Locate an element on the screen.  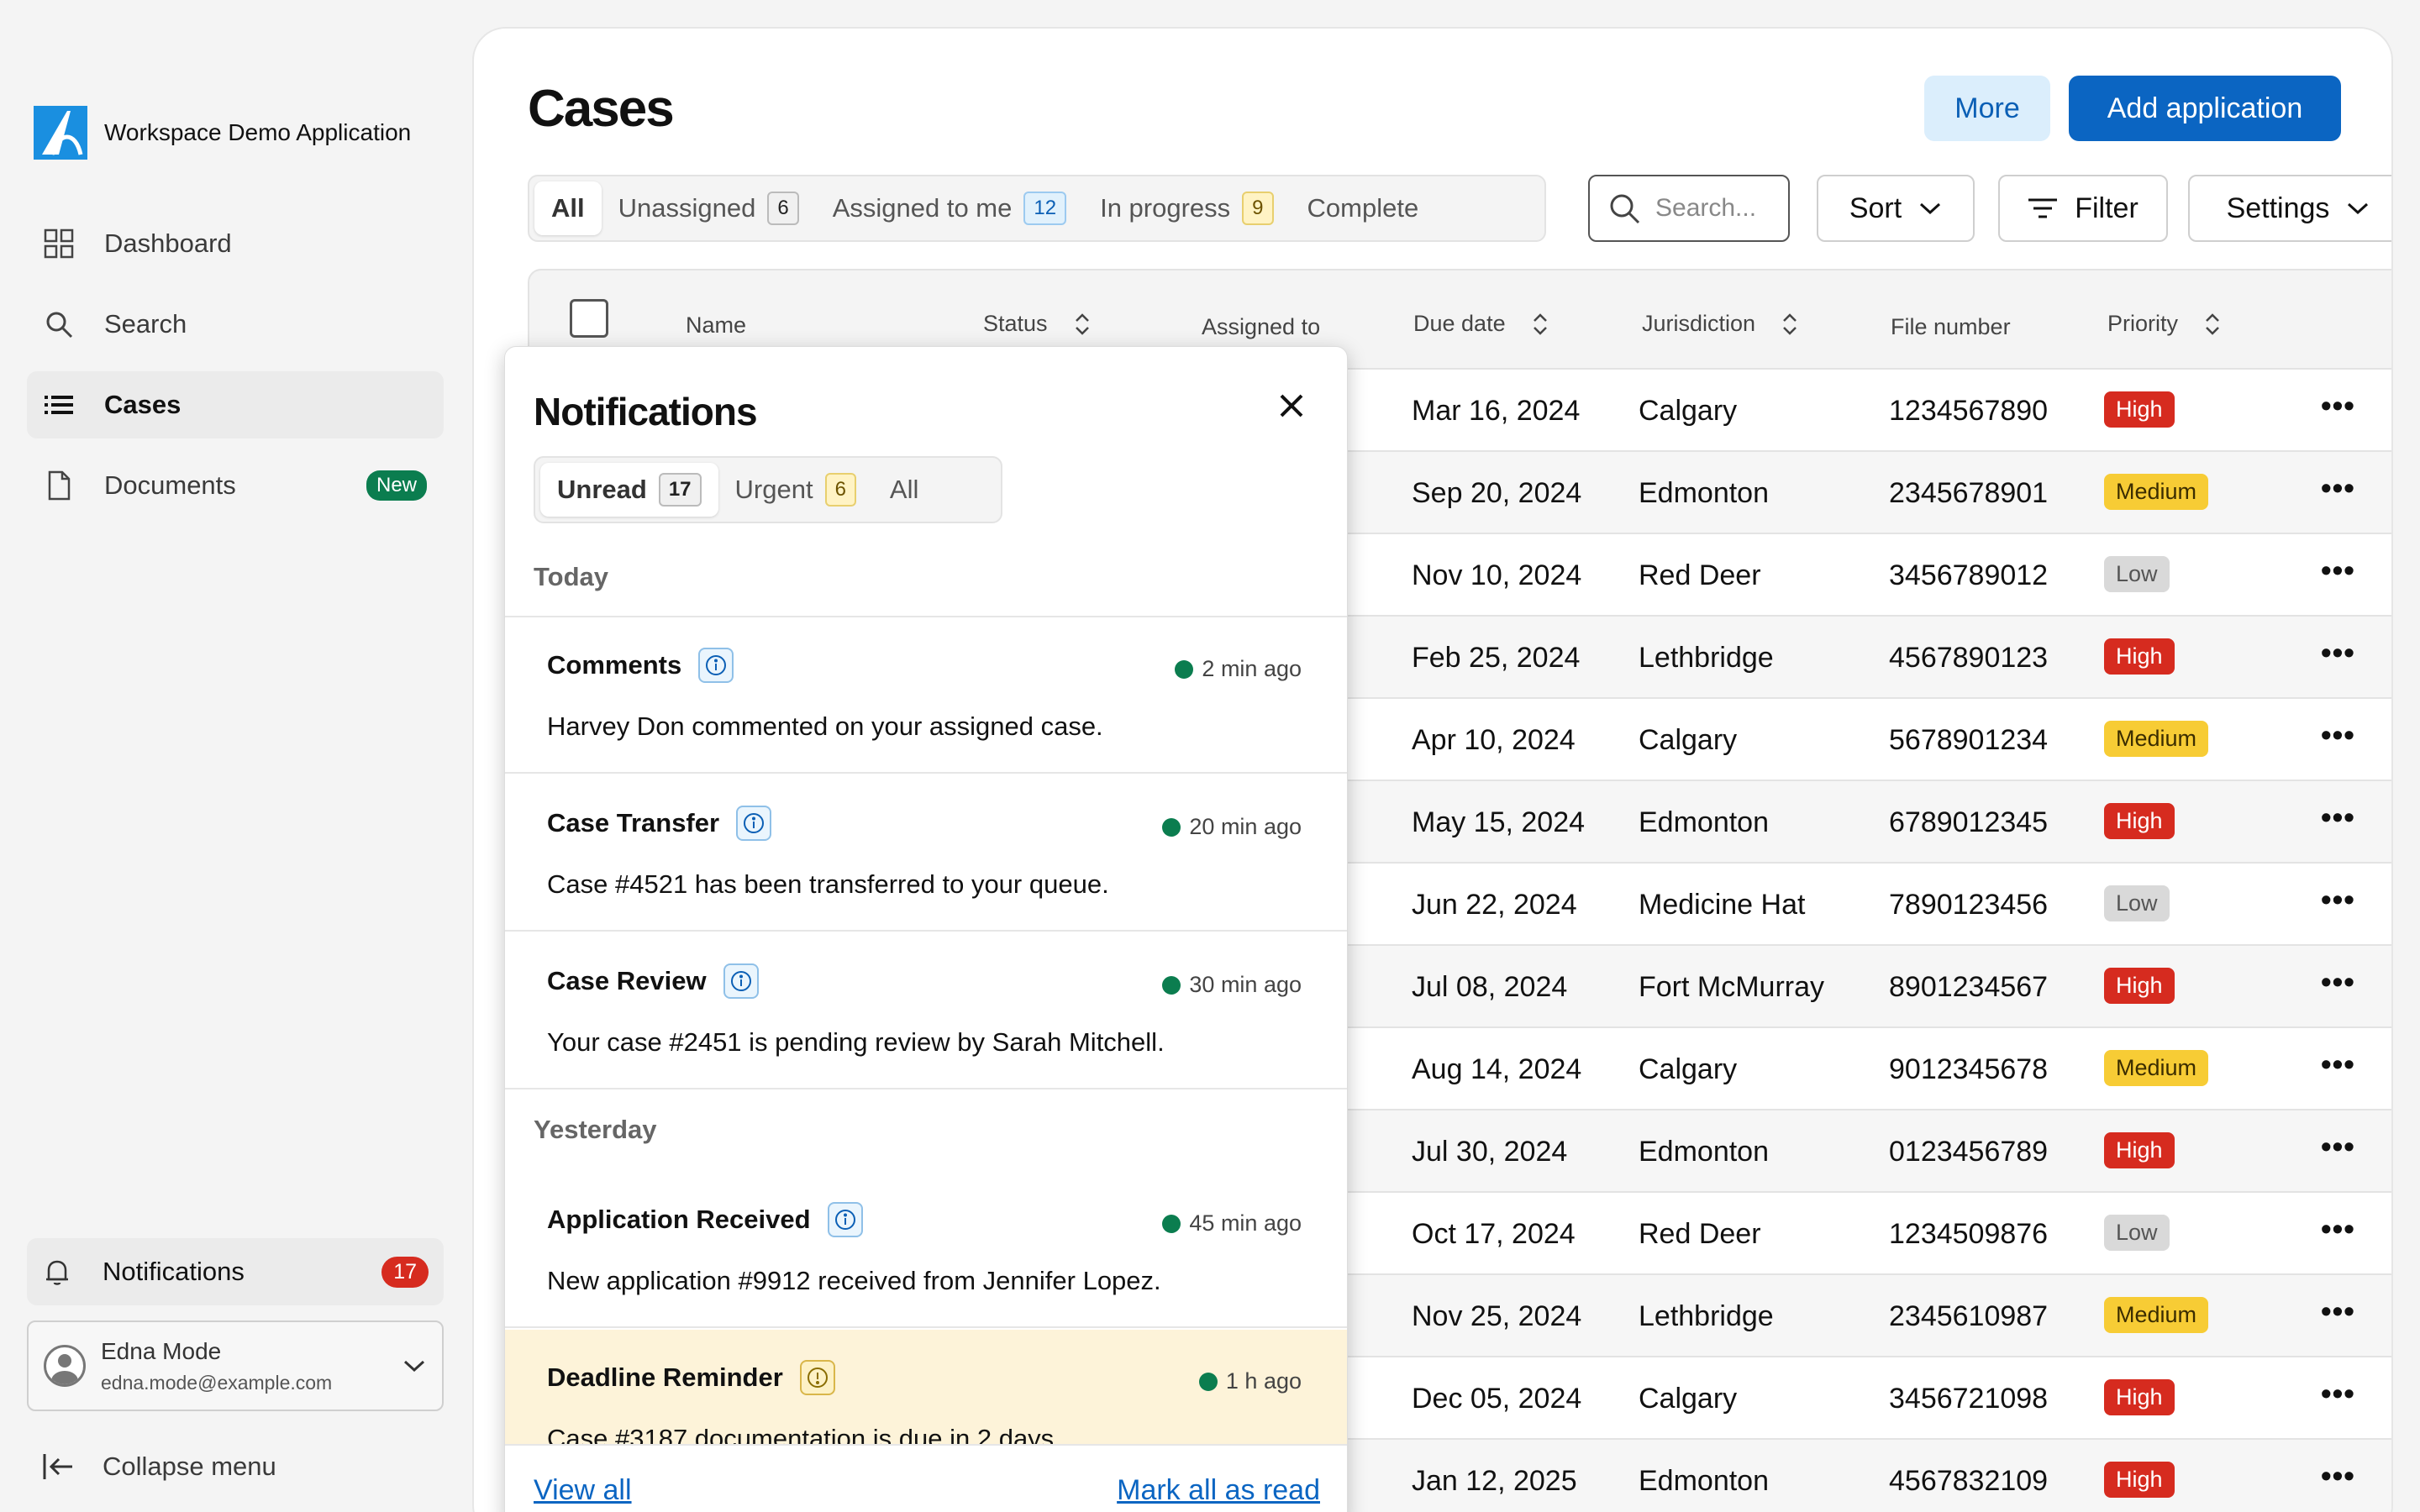
brand: Workspace Demo Application is located at coordinates (223, 133).